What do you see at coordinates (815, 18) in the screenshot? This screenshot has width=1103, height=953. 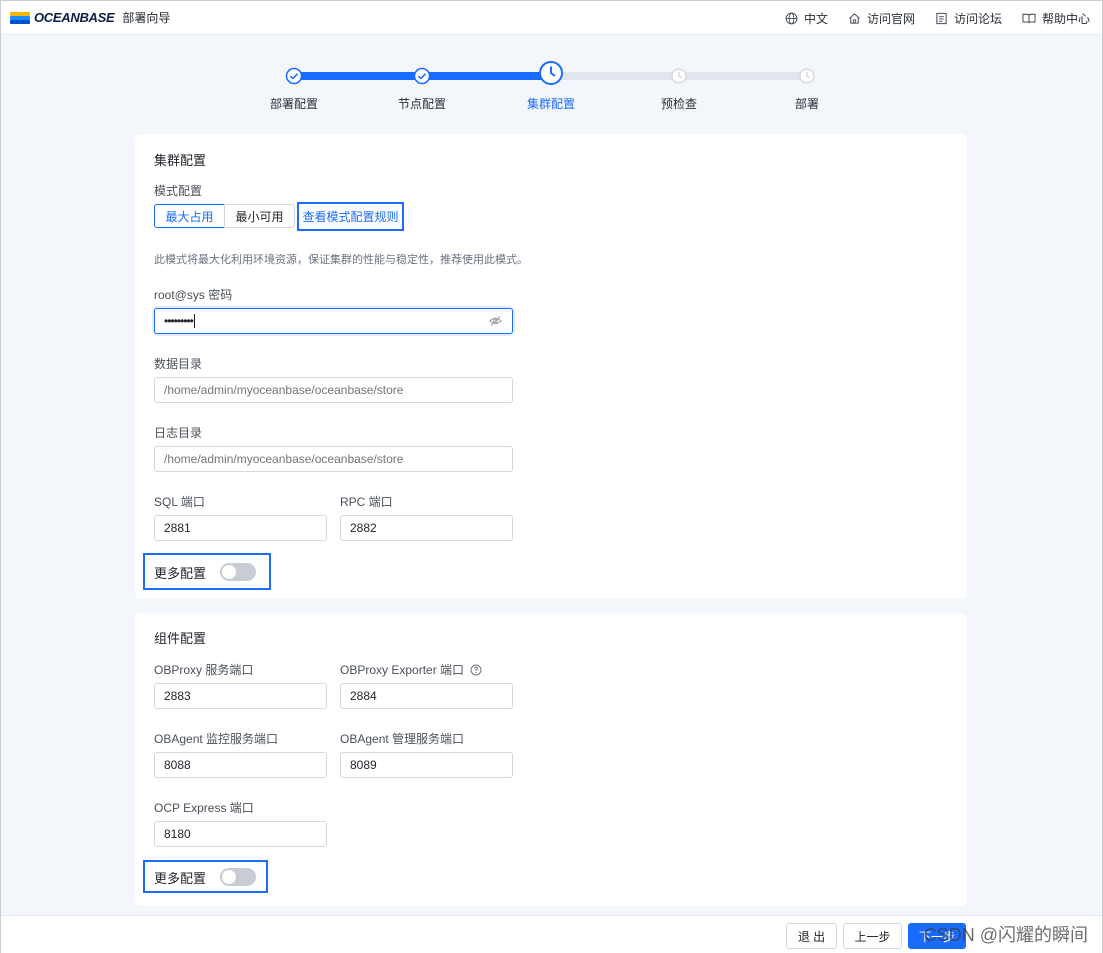 I see `language-link-label: 中文` at bounding box center [815, 18].